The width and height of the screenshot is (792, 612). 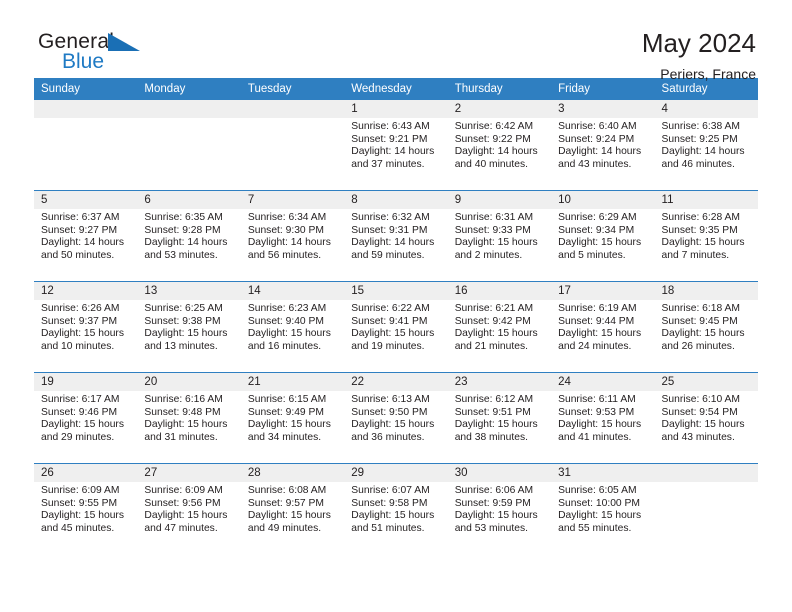 I want to click on page-header: General Blue May 2024 Periers, France, so click(x=396, y=41).